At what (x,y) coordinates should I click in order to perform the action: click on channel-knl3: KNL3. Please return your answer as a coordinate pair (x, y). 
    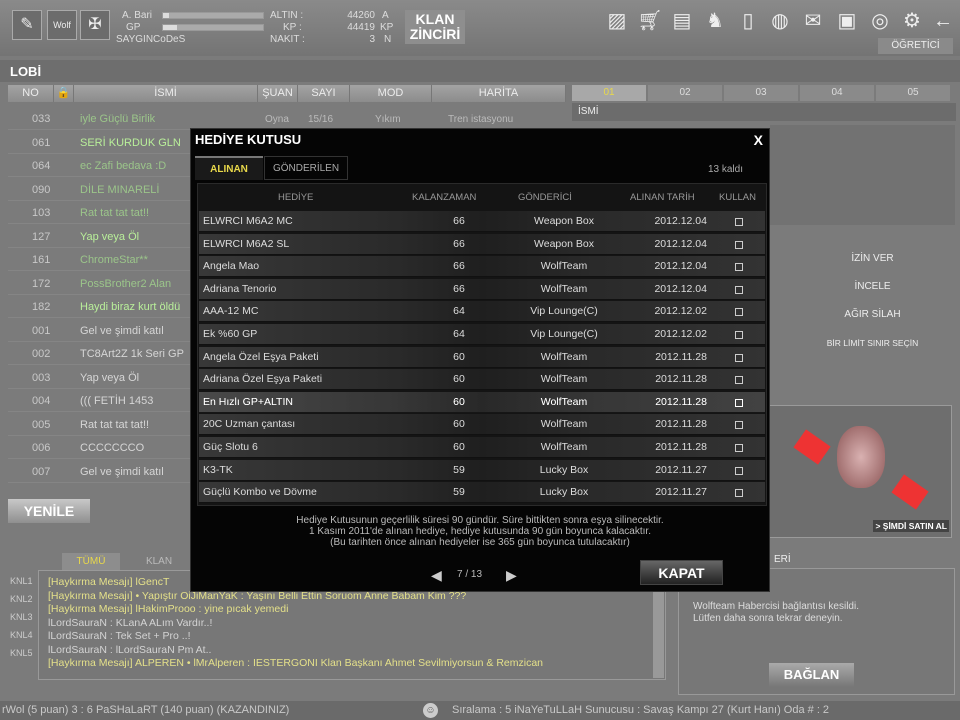
    Looking at the image, I should click on (21, 617).